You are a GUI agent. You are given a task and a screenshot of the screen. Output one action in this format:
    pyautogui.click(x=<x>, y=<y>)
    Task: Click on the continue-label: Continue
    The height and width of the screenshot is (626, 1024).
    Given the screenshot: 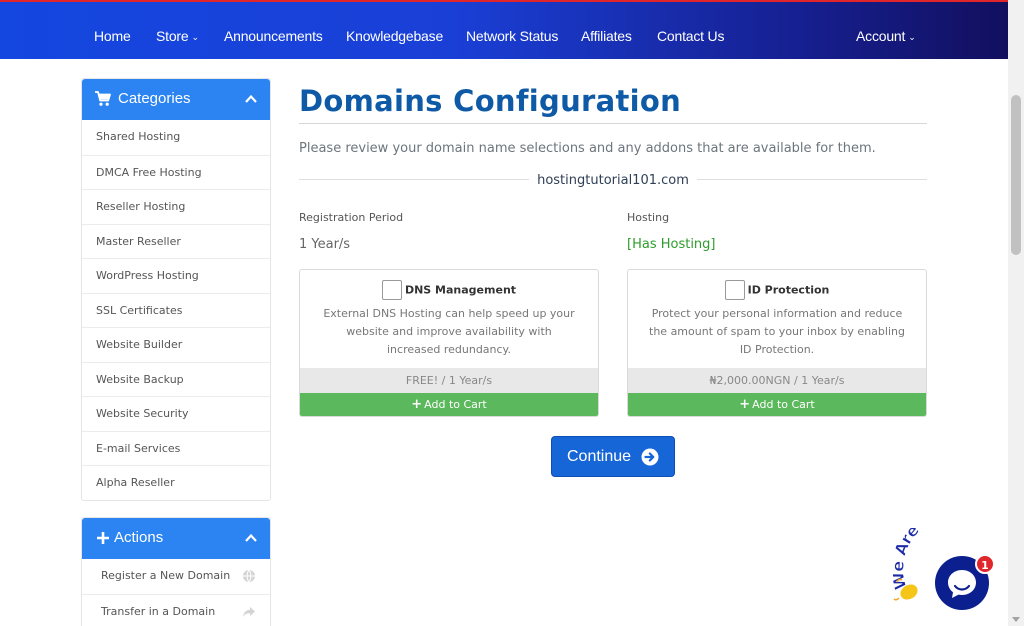 What is the action you would take?
    pyautogui.click(x=599, y=456)
    